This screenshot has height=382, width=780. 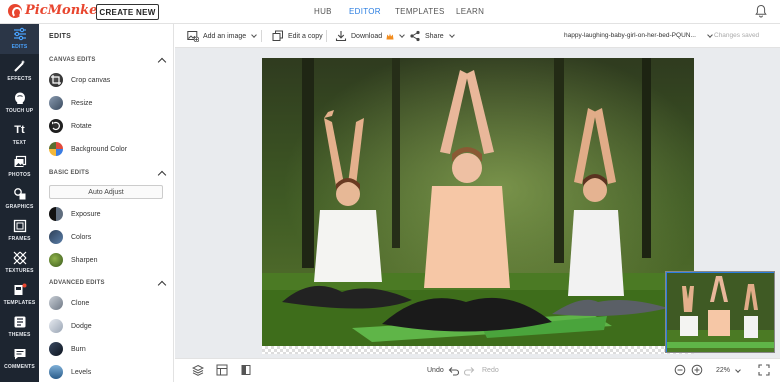 What do you see at coordinates (70, 237) in the screenshot?
I see `tool-colors: Colors` at bounding box center [70, 237].